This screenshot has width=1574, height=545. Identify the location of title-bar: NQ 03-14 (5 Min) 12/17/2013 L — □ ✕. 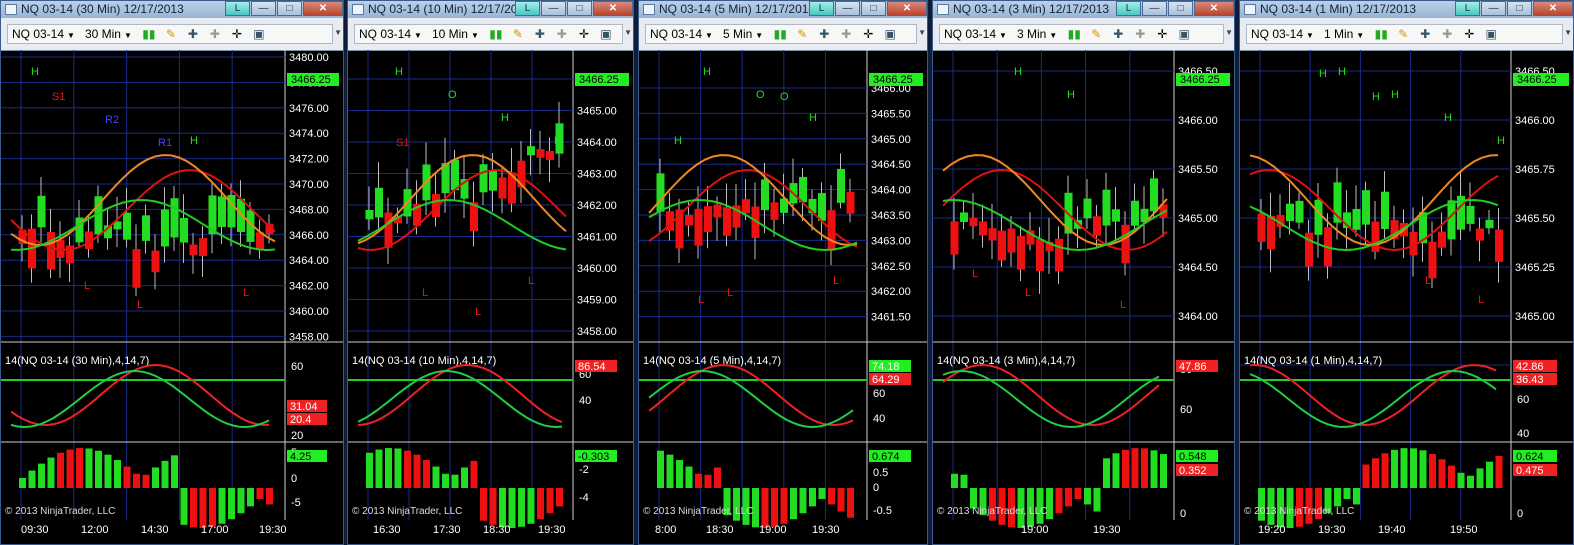
(783, 9).